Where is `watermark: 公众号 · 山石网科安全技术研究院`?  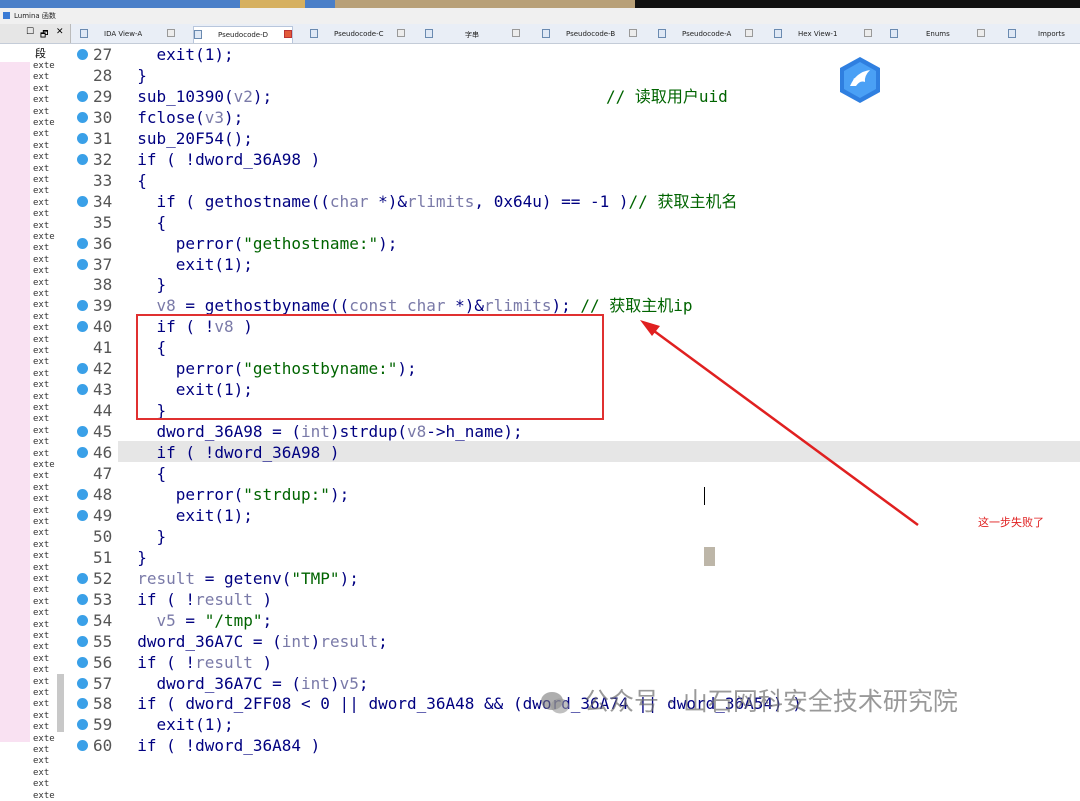
watermark: 公众号 · 山石网科安全技术研究院 is located at coordinates (749, 700).